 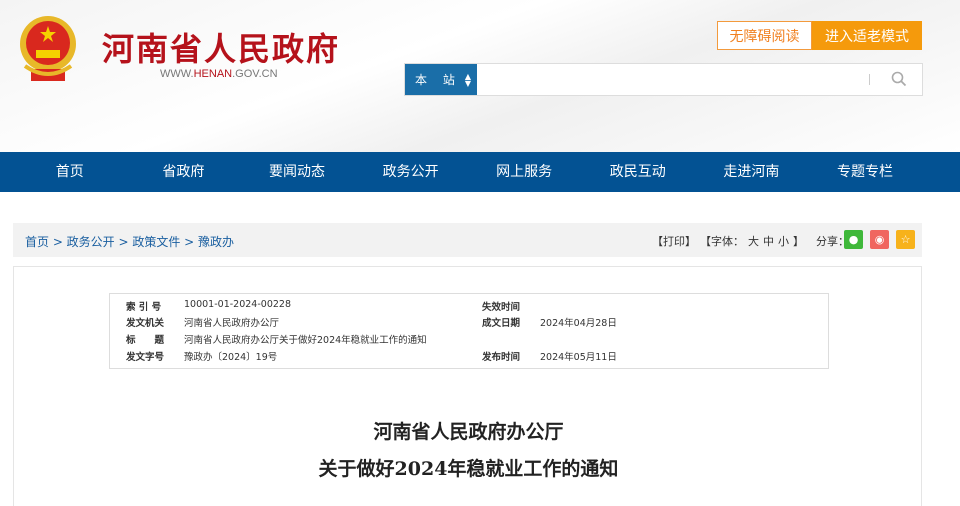 What do you see at coordinates (145, 357) in the screenshot?
I see `doc-number-label: 发文字号` at bounding box center [145, 357].